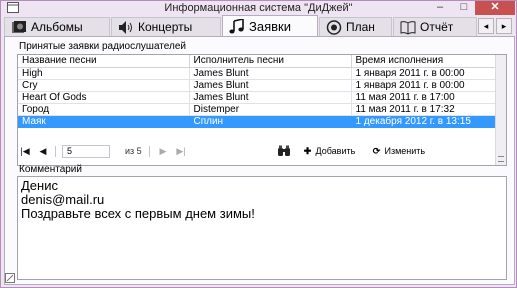 Image resolution: width=517 pixels, height=288 pixels. What do you see at coordinates (424, 97) in the screenshot?
I see `cell-time: 11 мая 2011 г. в 17:00` at bounding box center [424, 97].